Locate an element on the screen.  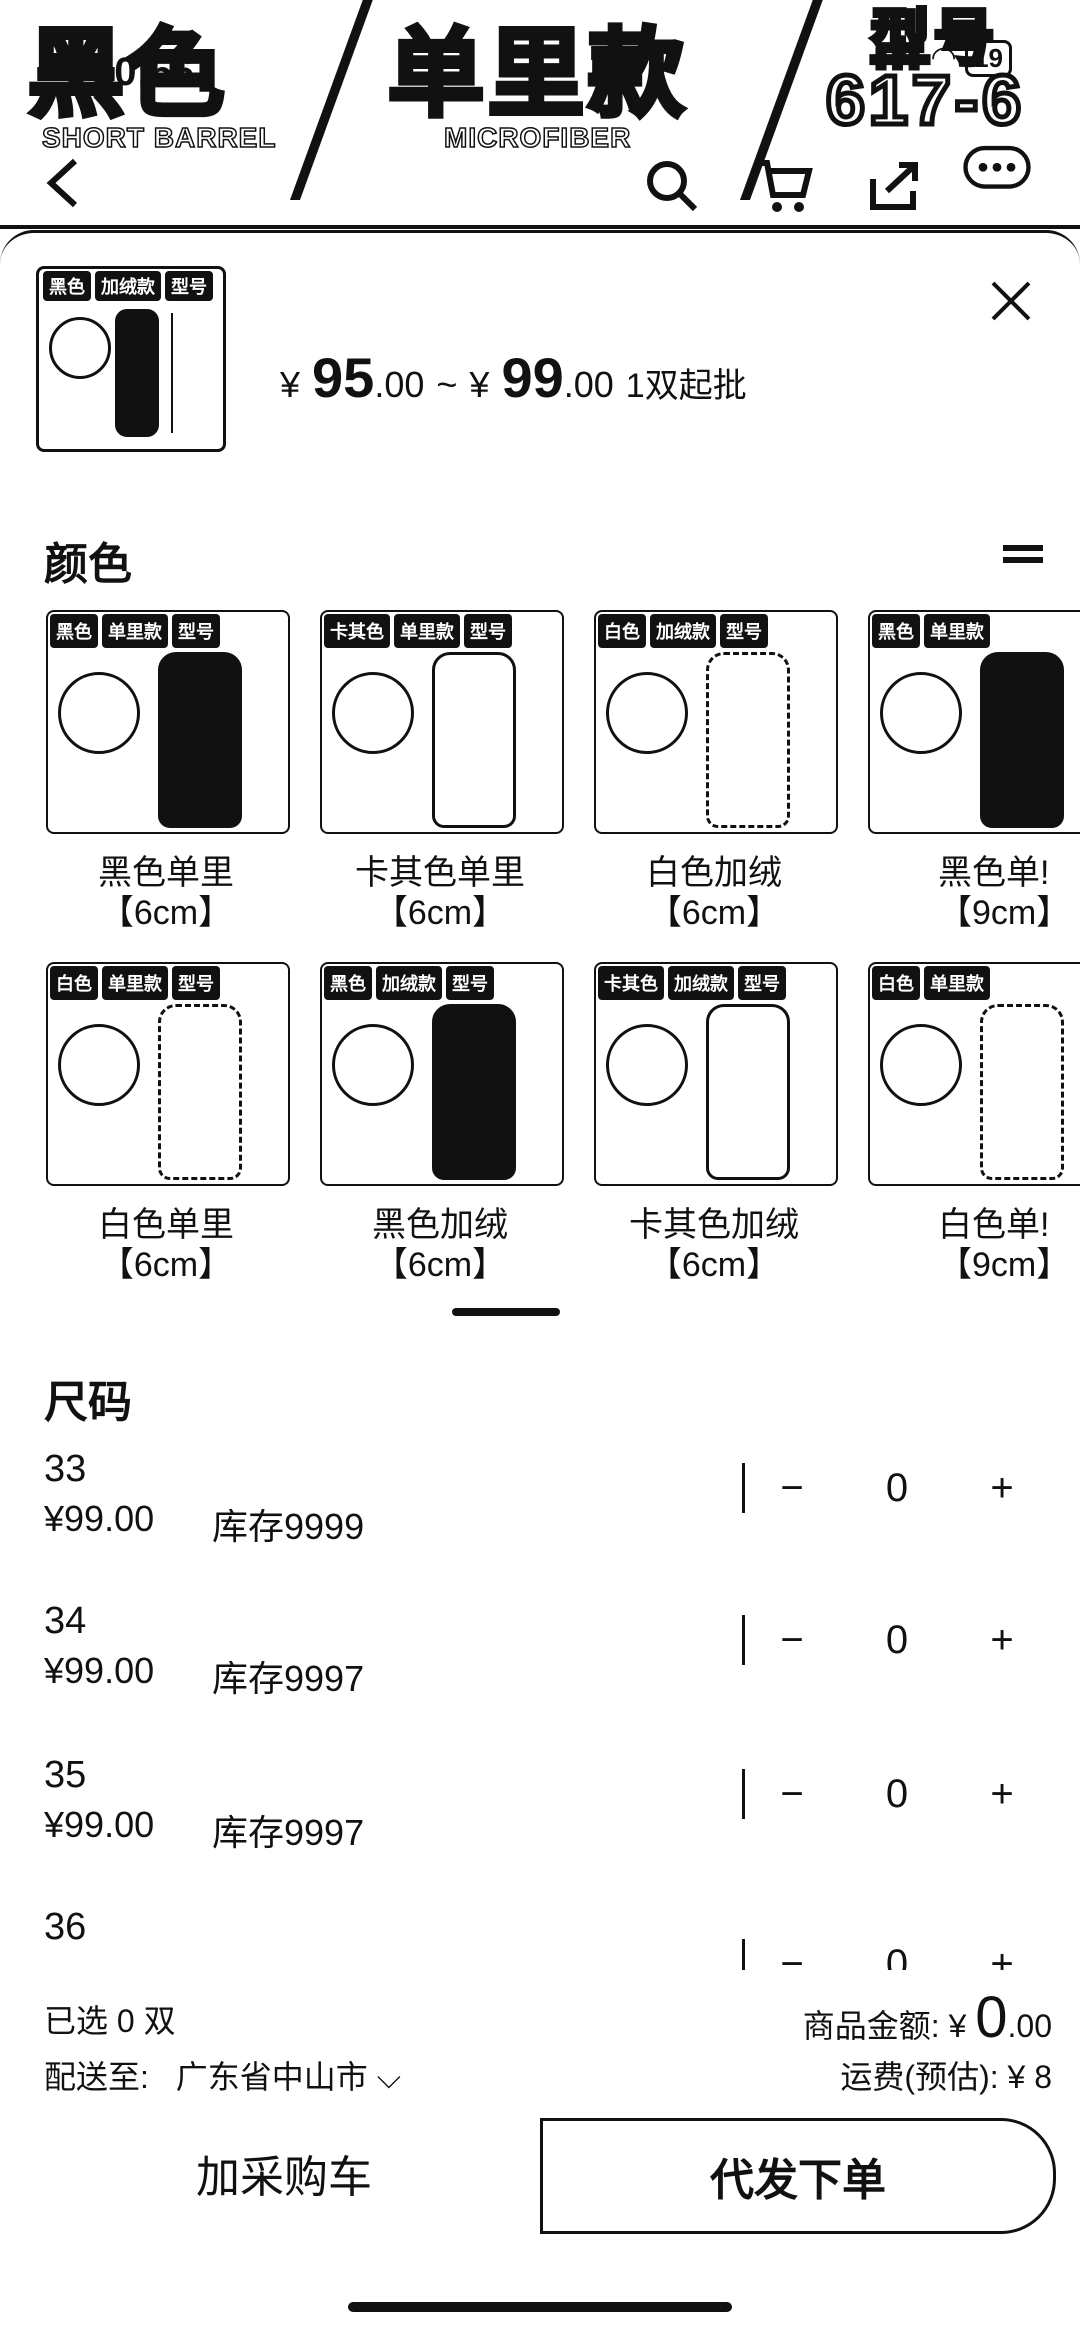
price-range: ¥95.00 ~ ¥99.00 1双起批 is located at coordinates (513, 377).